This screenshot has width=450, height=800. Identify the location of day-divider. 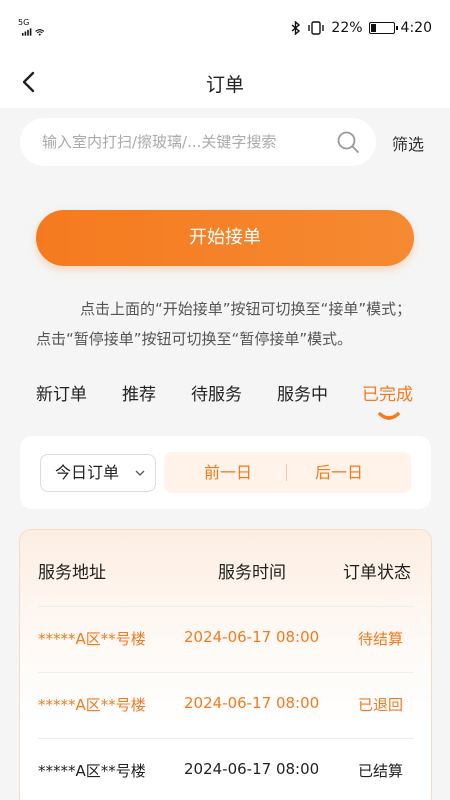
(286, 472).